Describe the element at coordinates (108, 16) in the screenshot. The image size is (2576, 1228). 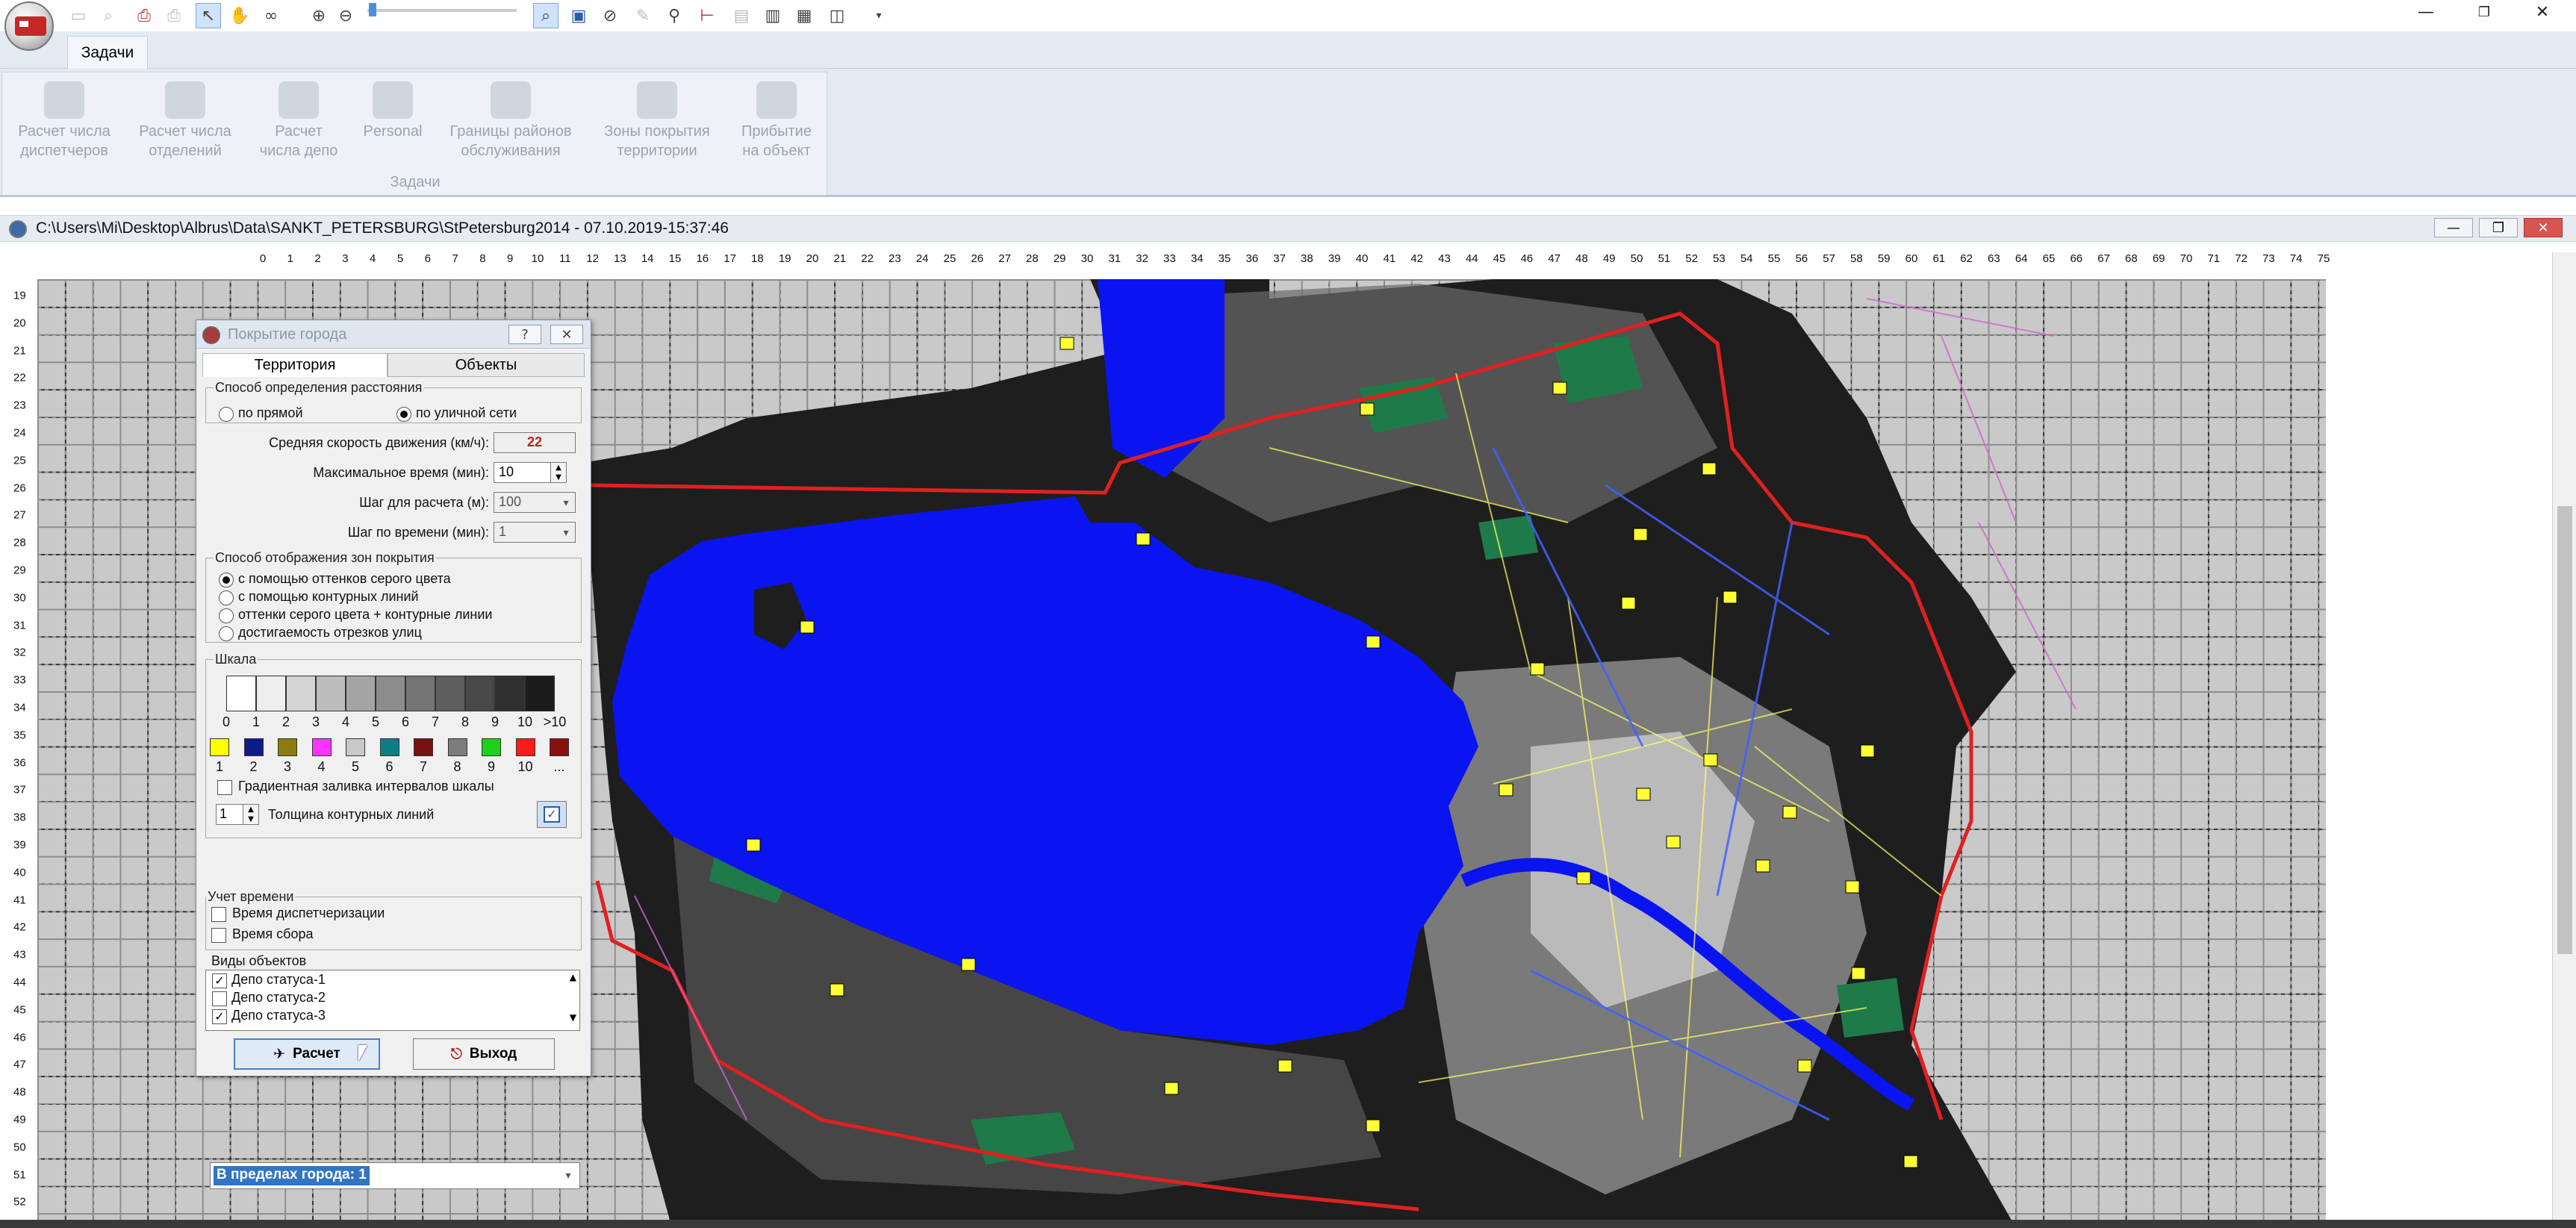
I see `preview-icon: ⌕` at that location.